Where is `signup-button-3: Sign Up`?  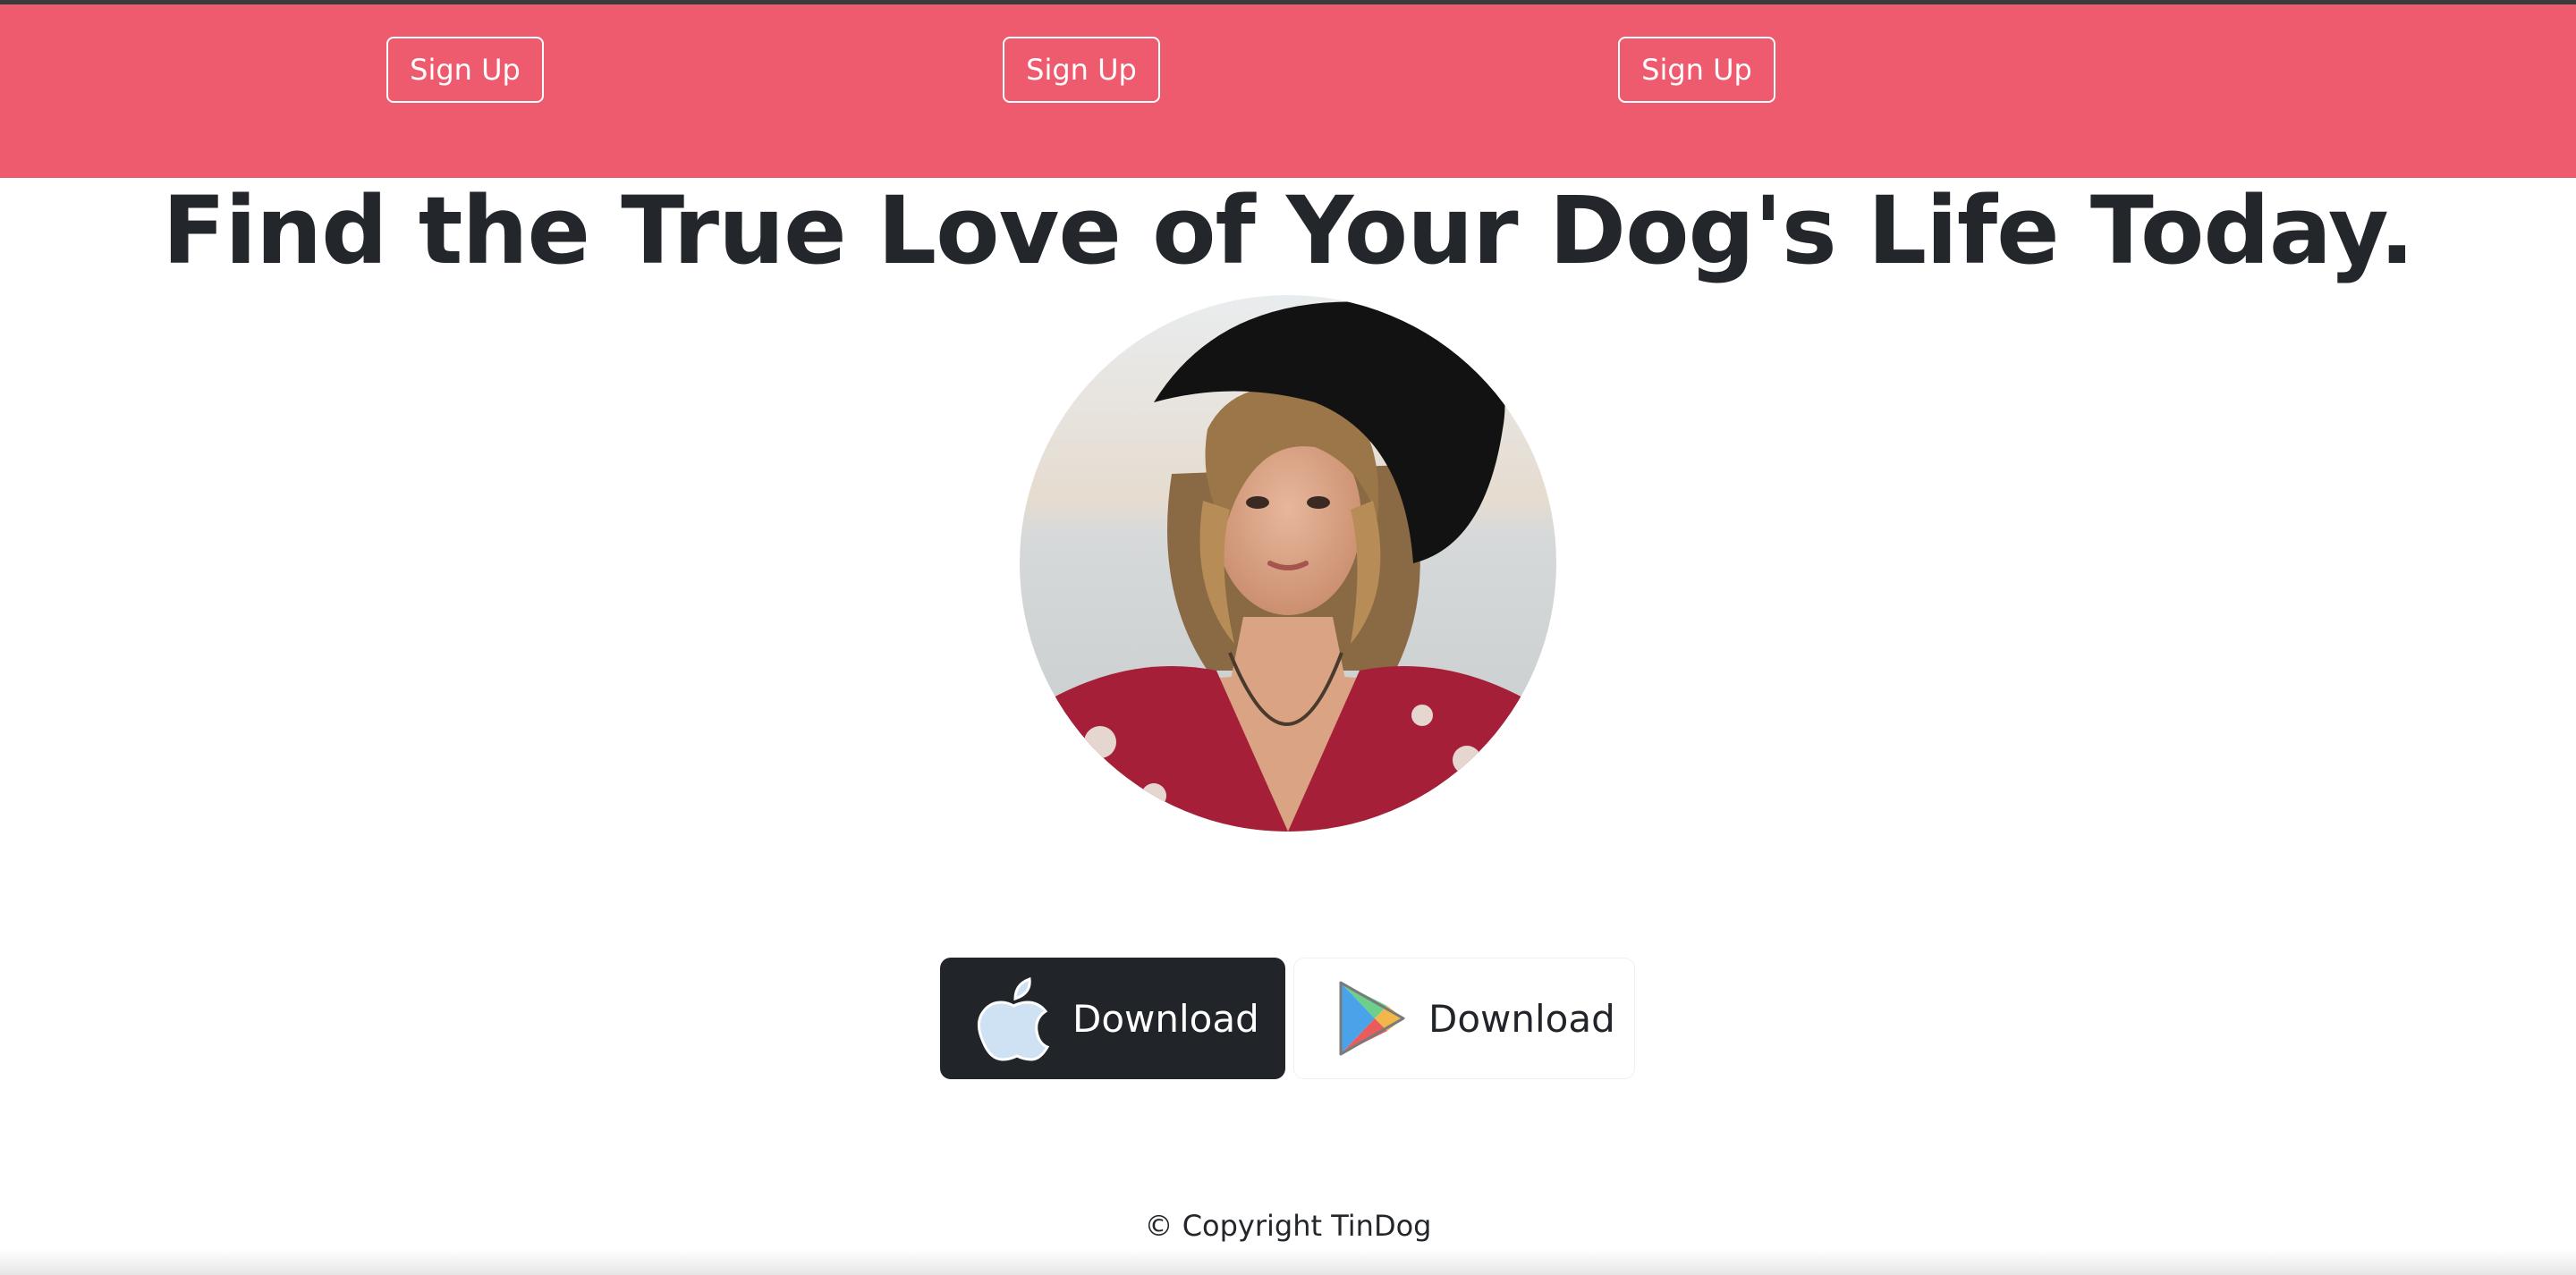 signup-button-3: Sign Up is located at coordinates (1696, 70).